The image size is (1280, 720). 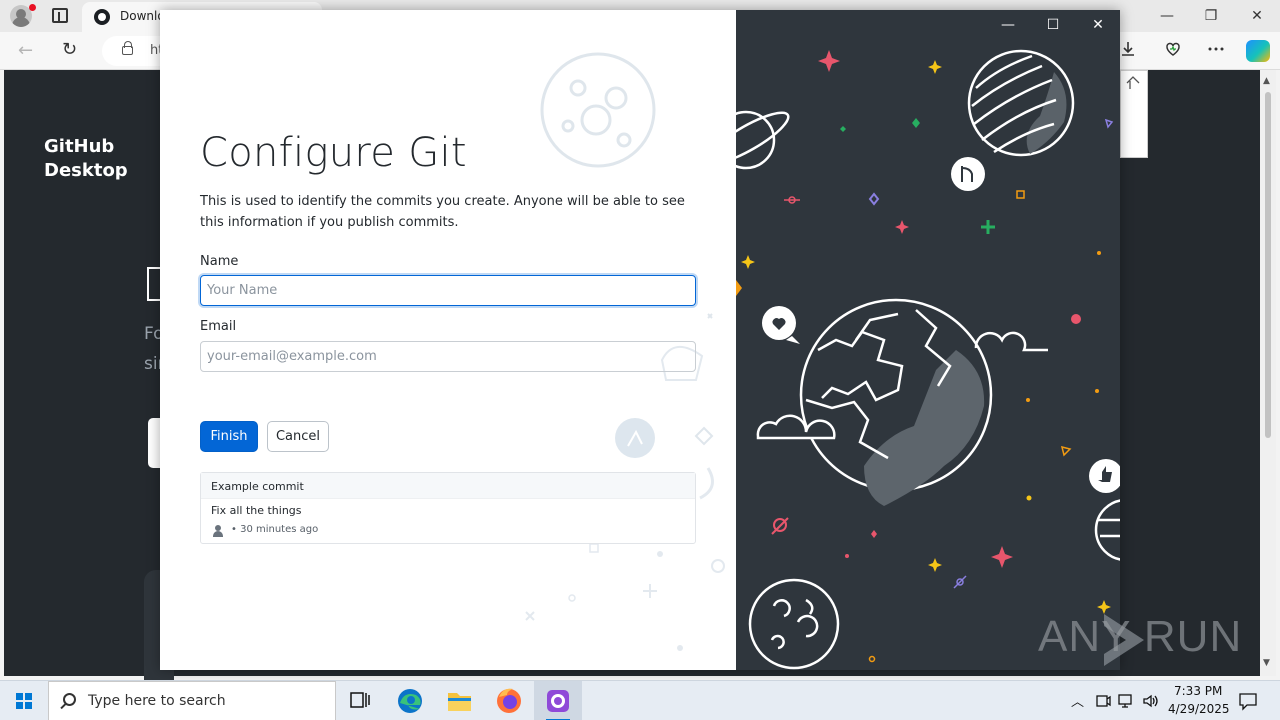 What do you see at coordinates (1167, 16) in the screenshot?
I see `browser-minimize-button: —` at bounding box center [1167, 16].